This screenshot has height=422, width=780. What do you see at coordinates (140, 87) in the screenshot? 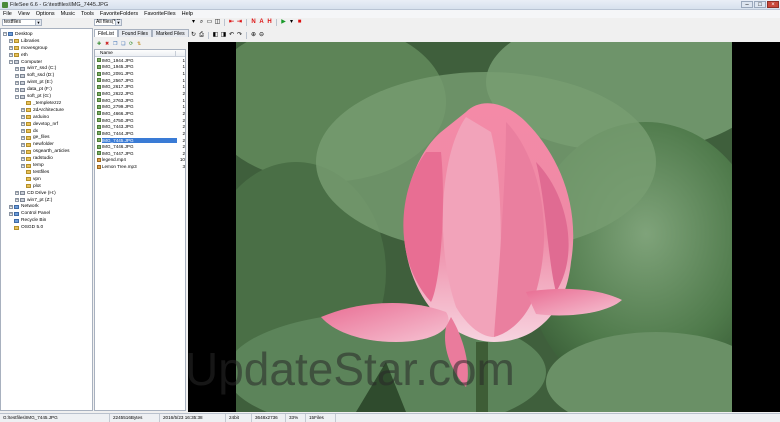
I see `file-row: IMG_2617.JPG 1` at bounding box center [140, 87].